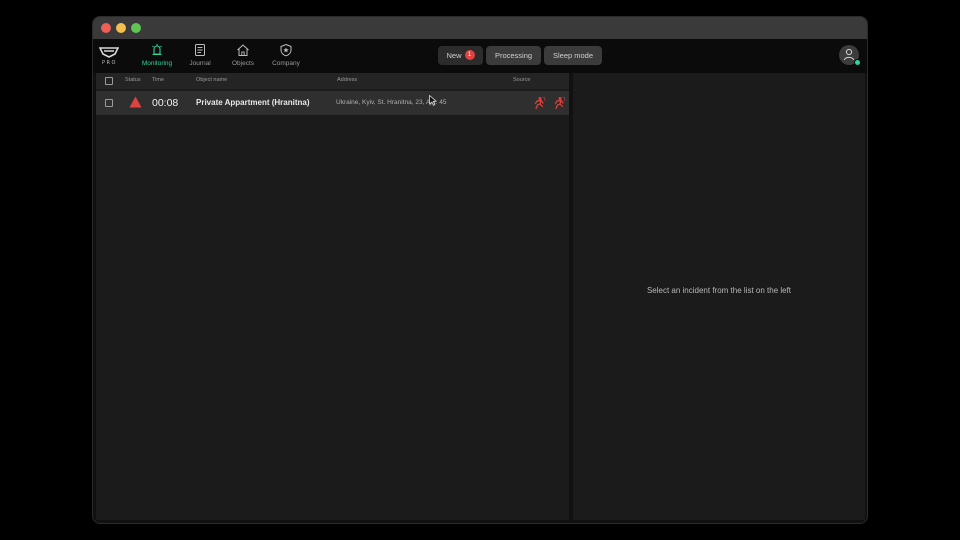 Image resolution: width=960 pixels, height=540 pixels. Describe the element at coordinates (243, 57) in the screenshot. I see `nav-item-objects: Objects` at that location.